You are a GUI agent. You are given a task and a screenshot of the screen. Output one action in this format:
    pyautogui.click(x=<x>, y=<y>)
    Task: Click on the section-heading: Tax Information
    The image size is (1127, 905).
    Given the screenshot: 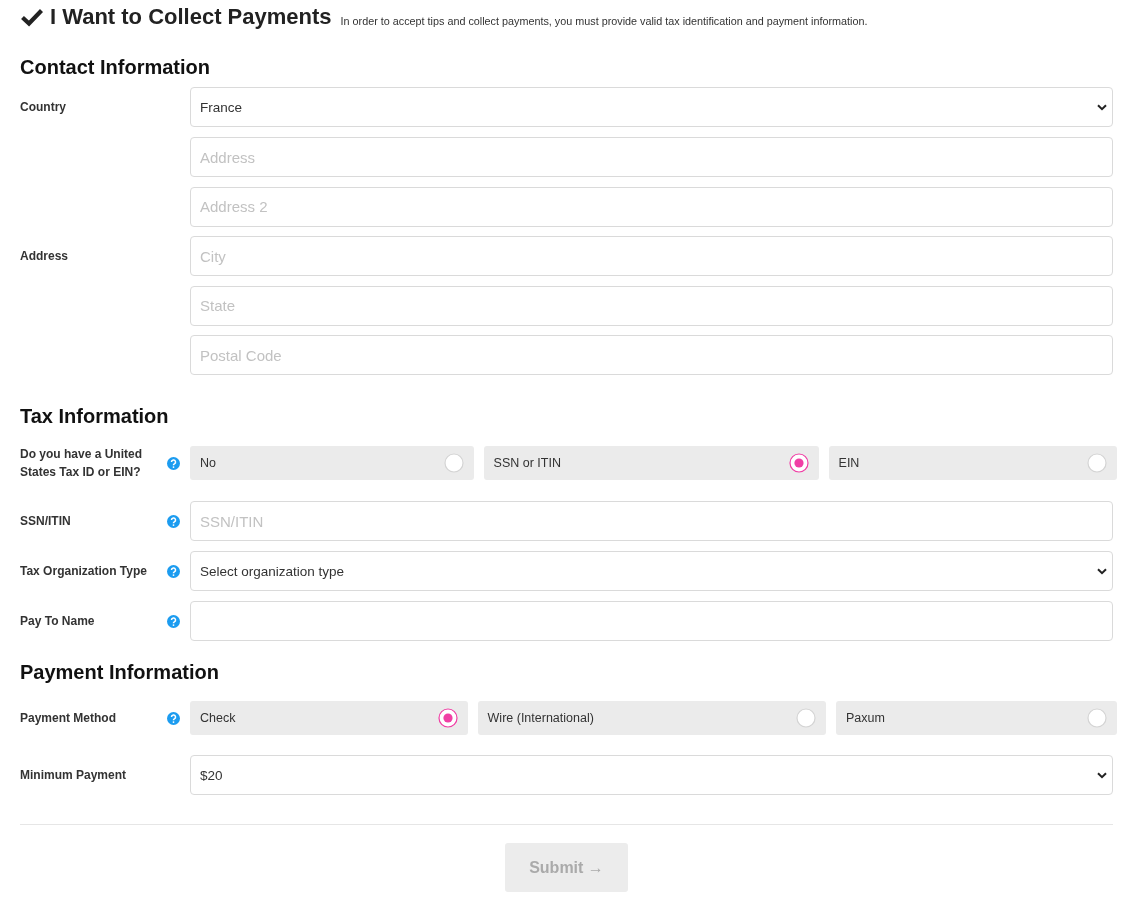 What is the action you would take?
    pyautogui.click(x=95, y=417)
    